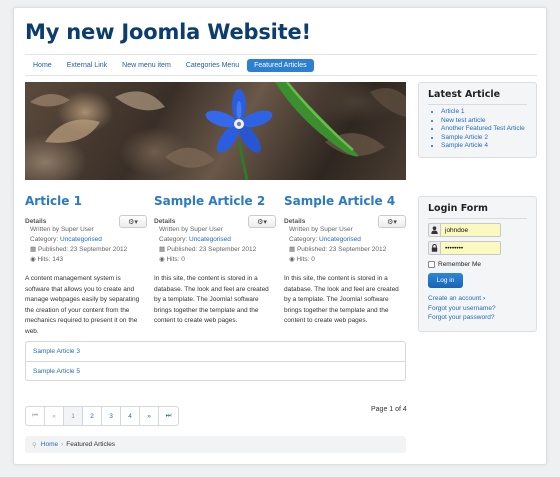 Image resolution: width=560 pixels, height=477 pixels. Describe the element at coordinates (91, 444) in the screenshot. I see `breadcrumb-current: Featured Articles` at that location.